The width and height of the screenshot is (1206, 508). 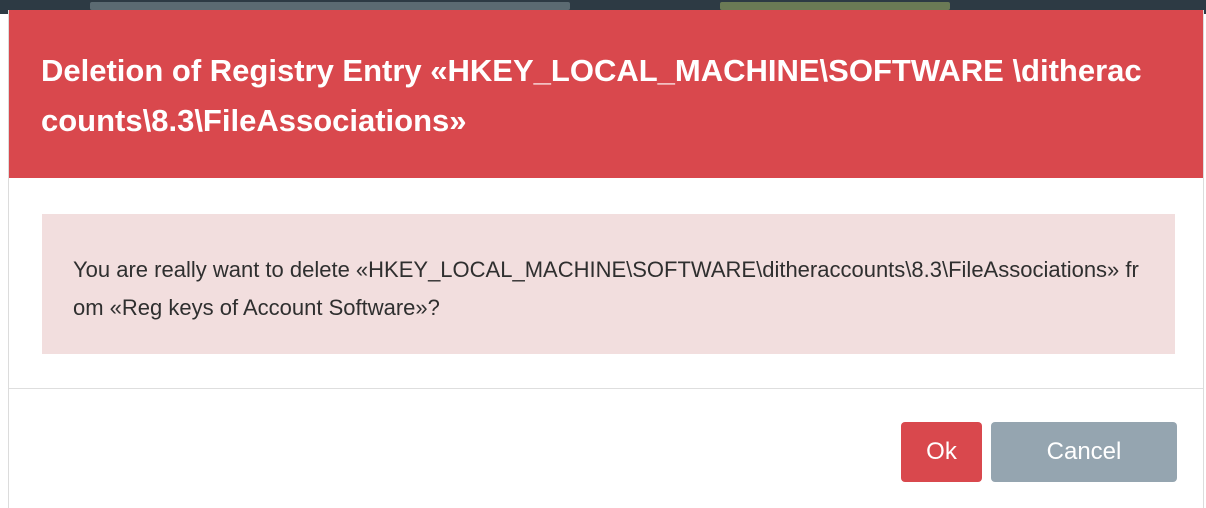 I want to click on ok-button: Ok, so click(x=941, y=452).